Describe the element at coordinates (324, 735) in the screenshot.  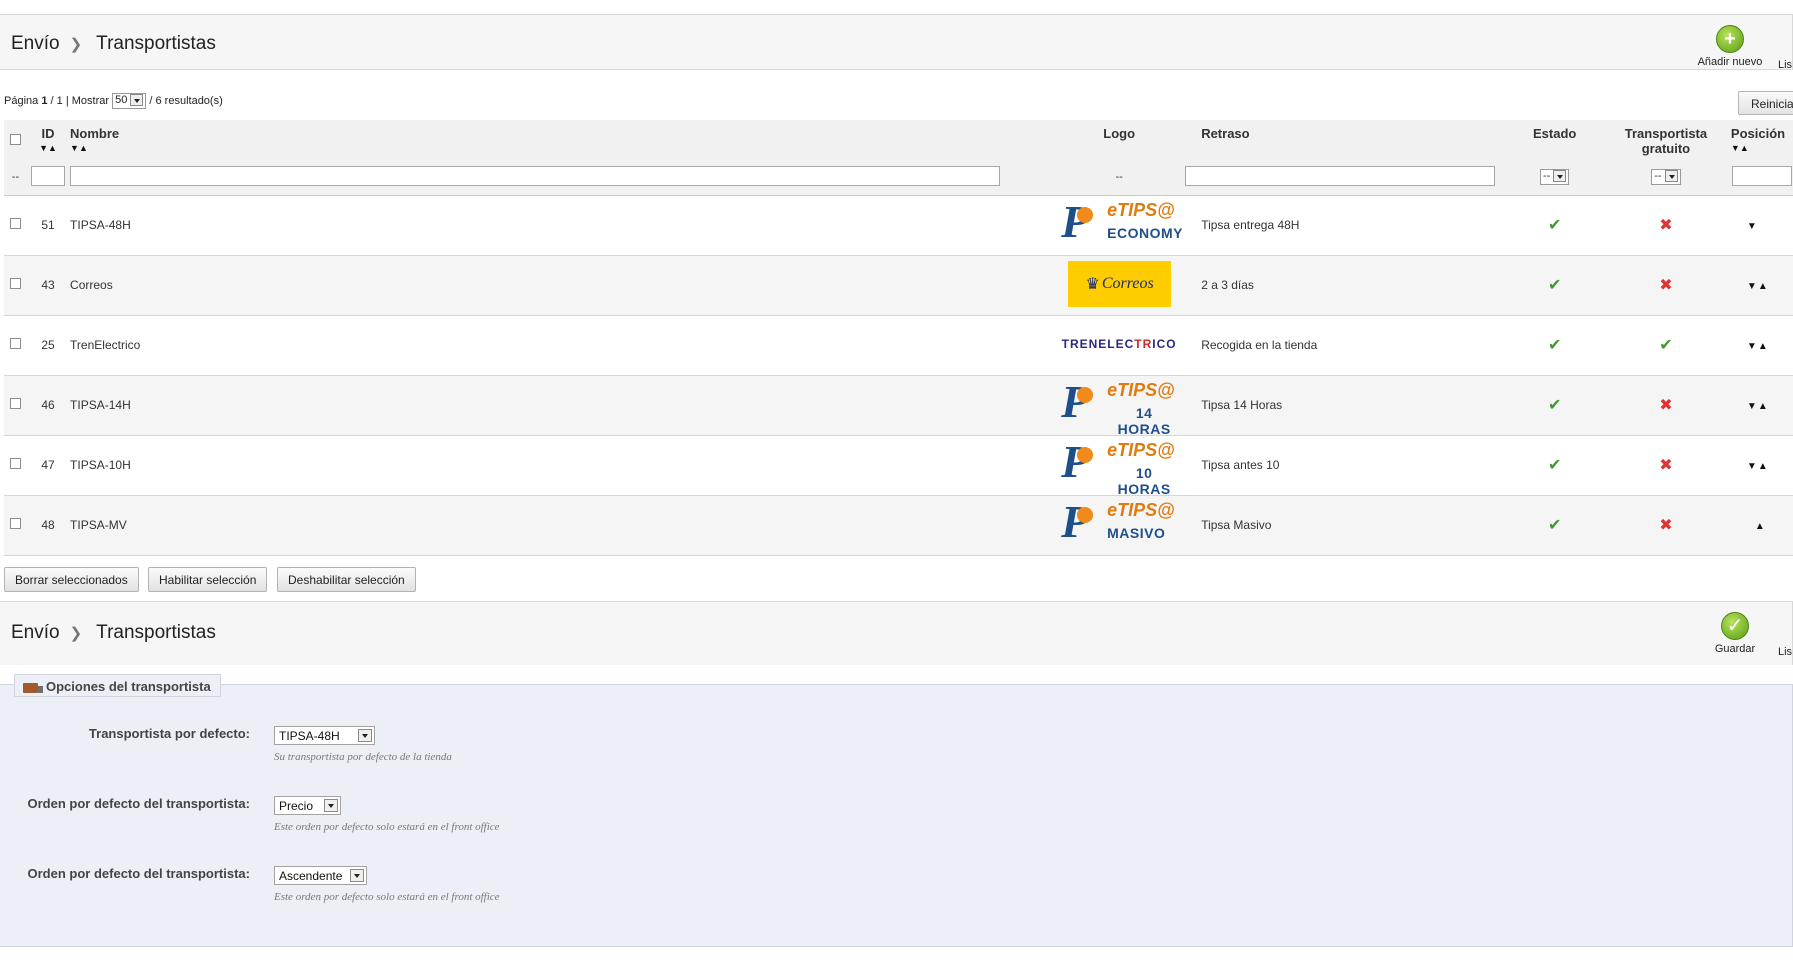
I see `default-carrier-select: TIPSA-48H` at that location.